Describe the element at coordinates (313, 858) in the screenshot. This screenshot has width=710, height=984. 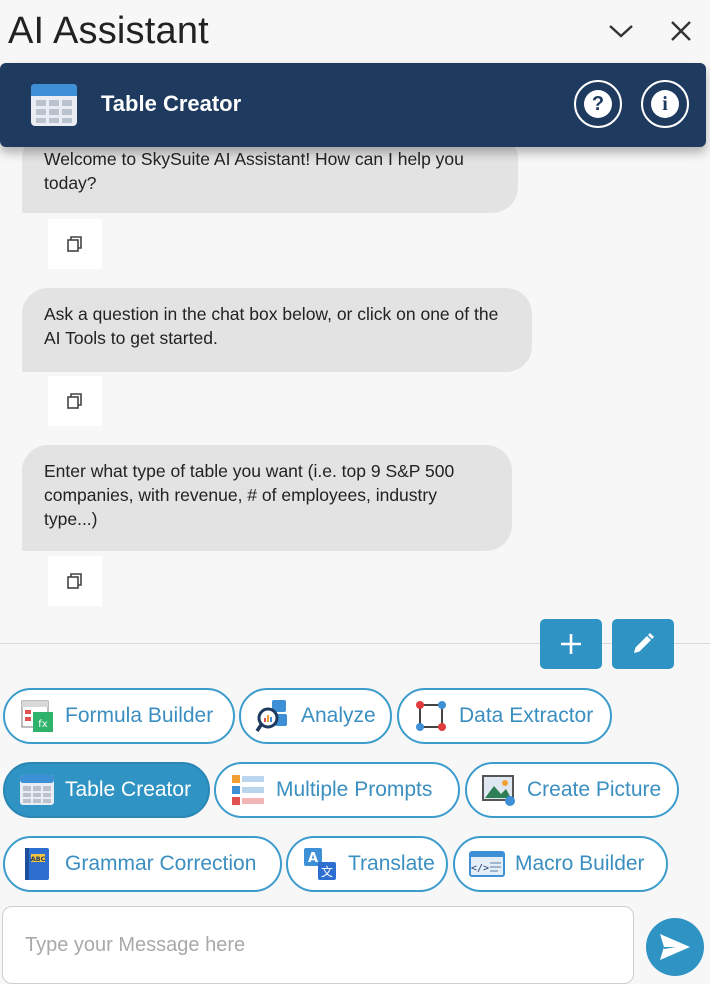
I see `svg-text: A` at that location.